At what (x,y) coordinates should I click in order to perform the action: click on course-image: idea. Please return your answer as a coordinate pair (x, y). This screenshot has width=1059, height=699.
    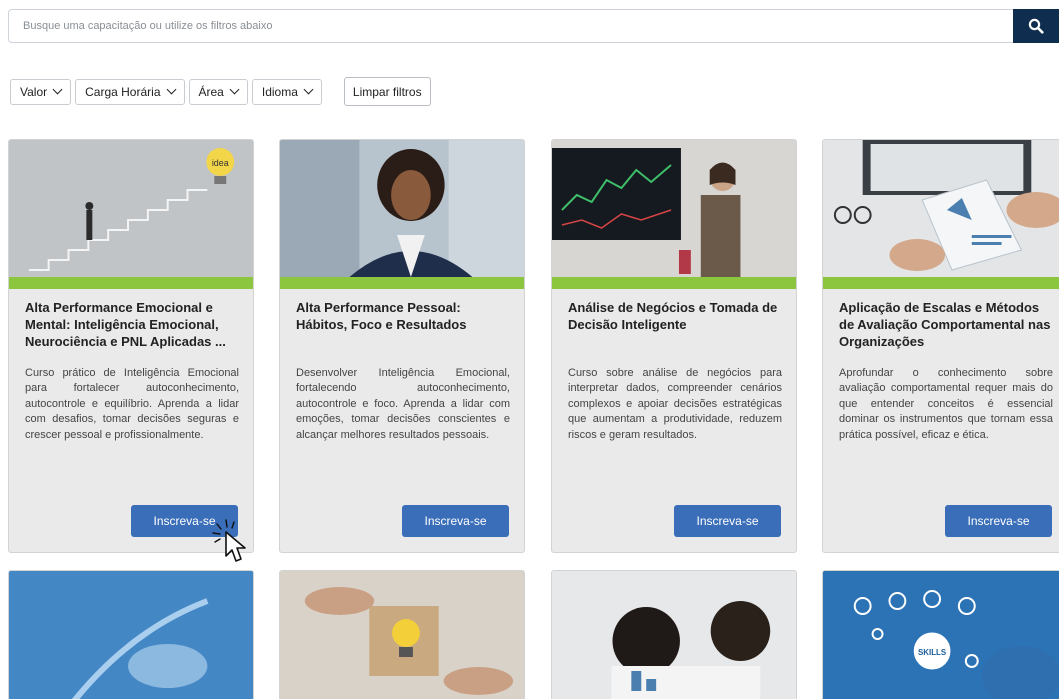
    Looking at the image, I should click on (131, 208).